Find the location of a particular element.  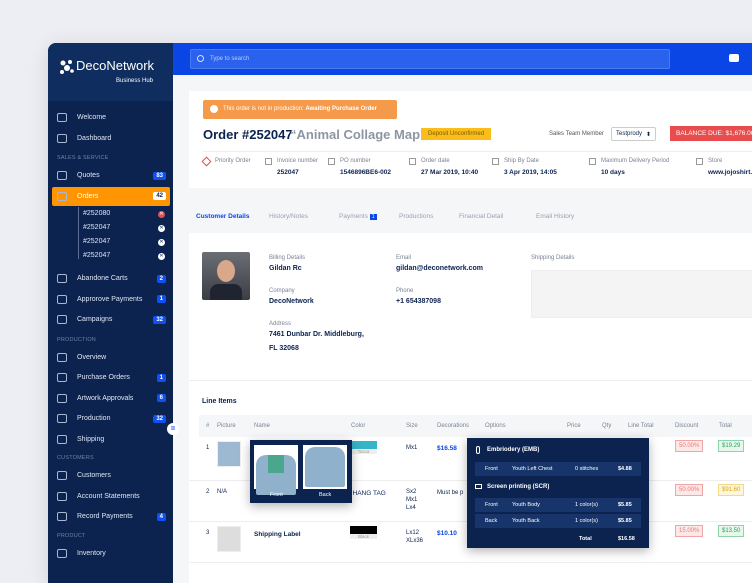

sidebar-item-welcome: Welcome is located at coordinates (111, 117).